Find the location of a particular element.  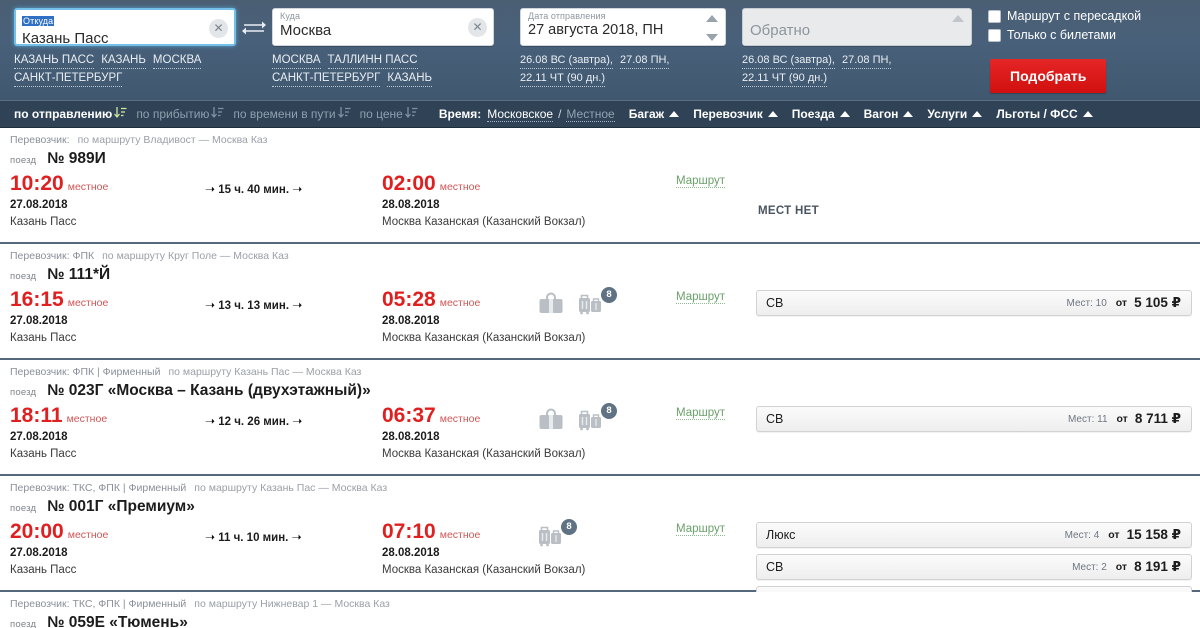

route-description: по маршруту Нижневар 1 — Москва Каз is located at coordinates (292, 604).